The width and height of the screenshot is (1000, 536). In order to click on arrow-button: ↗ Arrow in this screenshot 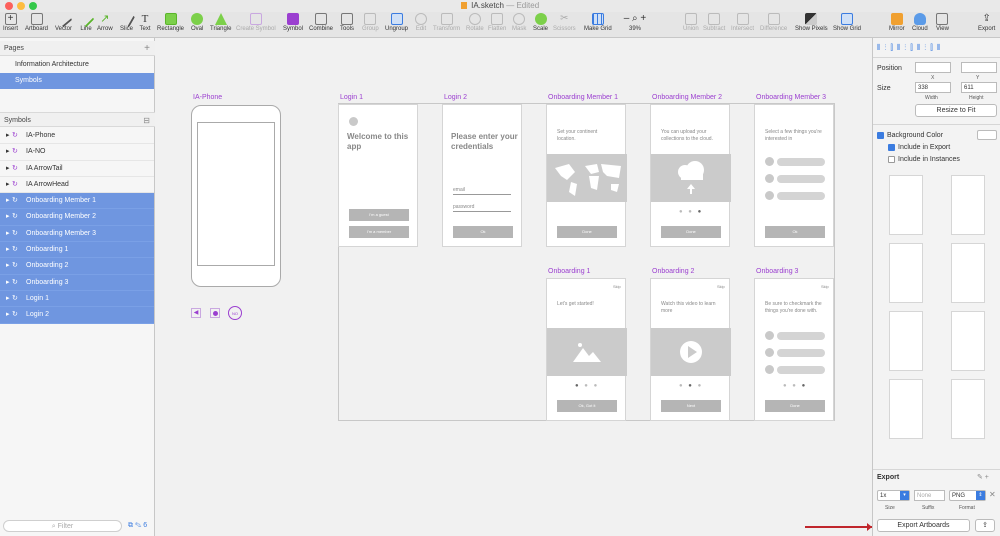, I will do `click(105, 22)`.